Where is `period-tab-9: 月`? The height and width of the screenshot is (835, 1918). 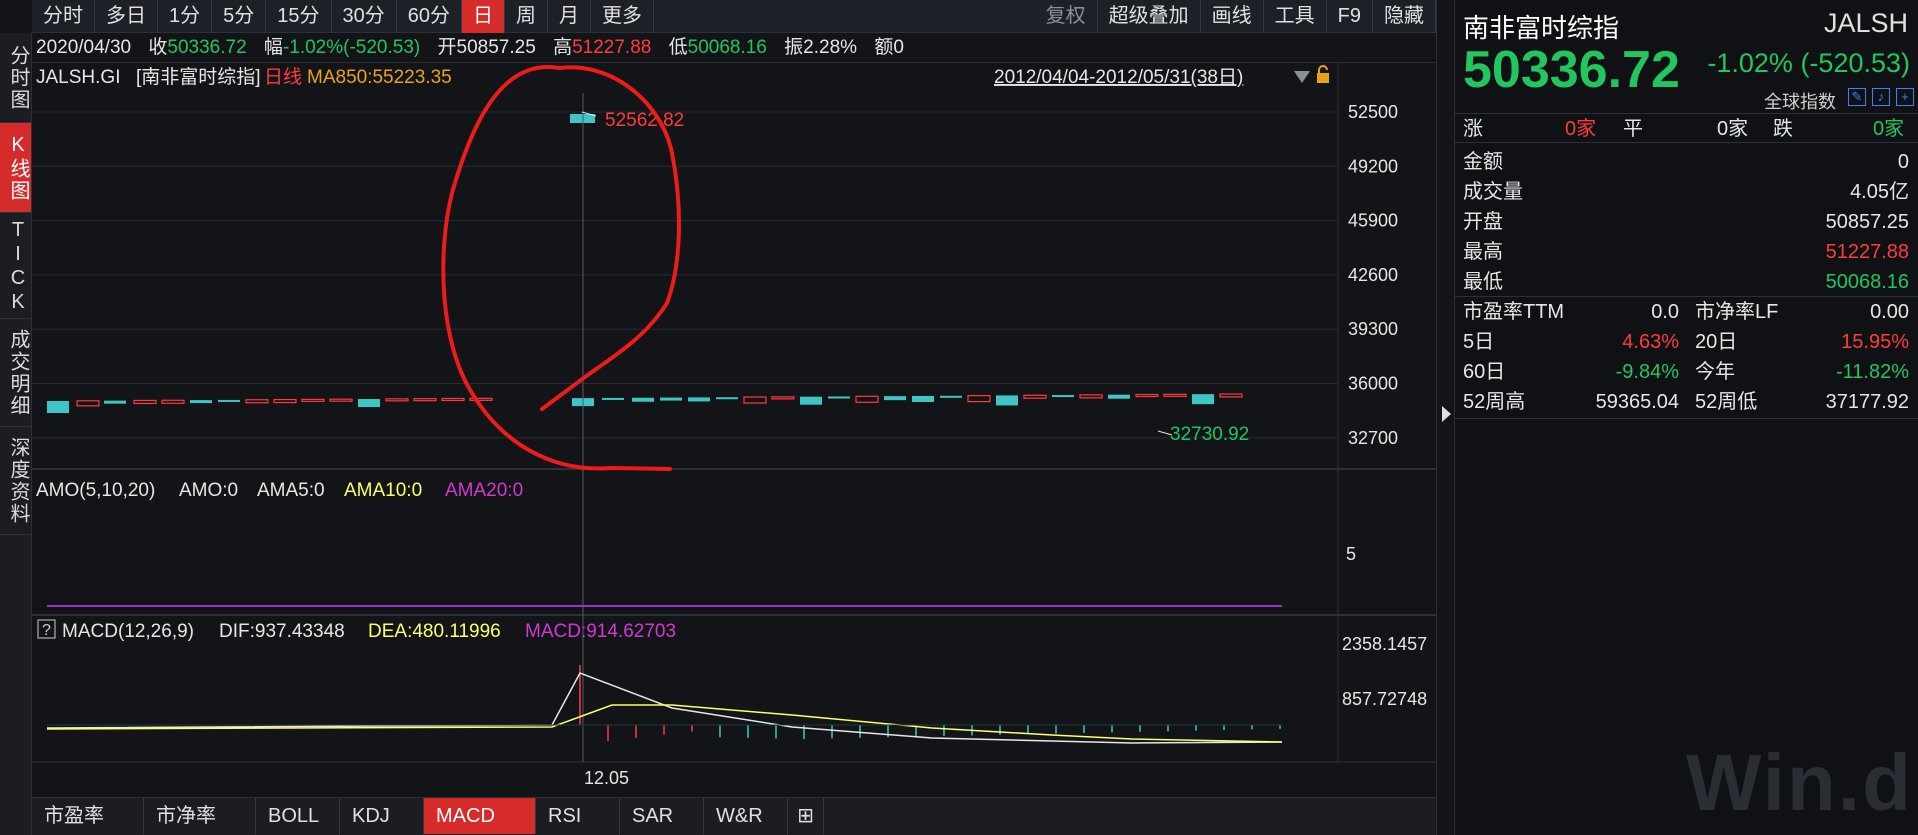
period-tab-9: 月 is located at coordinates (569, 16).